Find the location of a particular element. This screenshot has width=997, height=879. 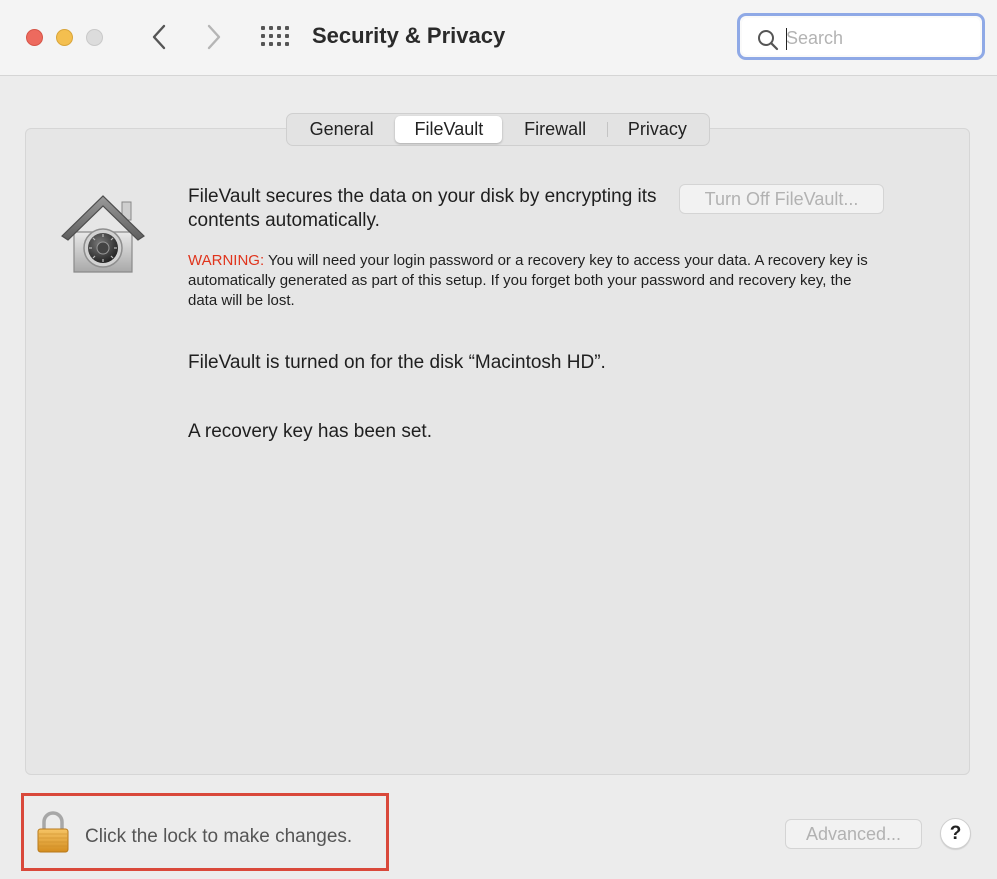

tab-bar: General FileVault Firewall Privacy is located at coordinates (498, 129).